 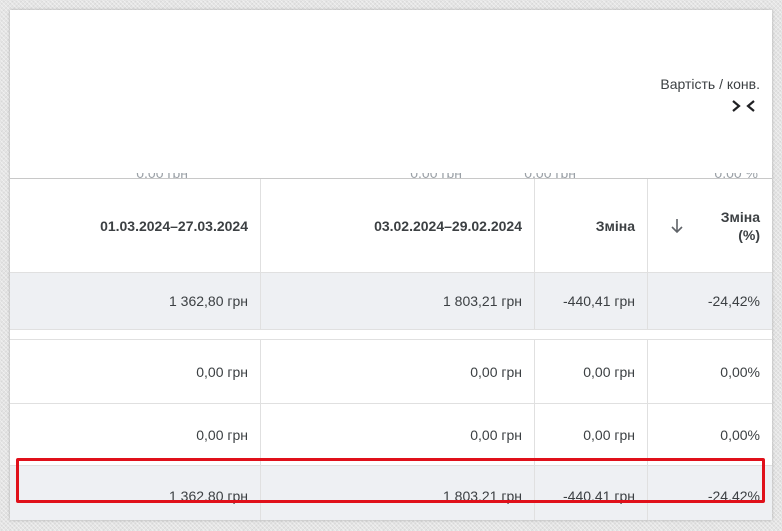 I want to click on change-cell: -440,41 грн, so click(x=591, y=493).